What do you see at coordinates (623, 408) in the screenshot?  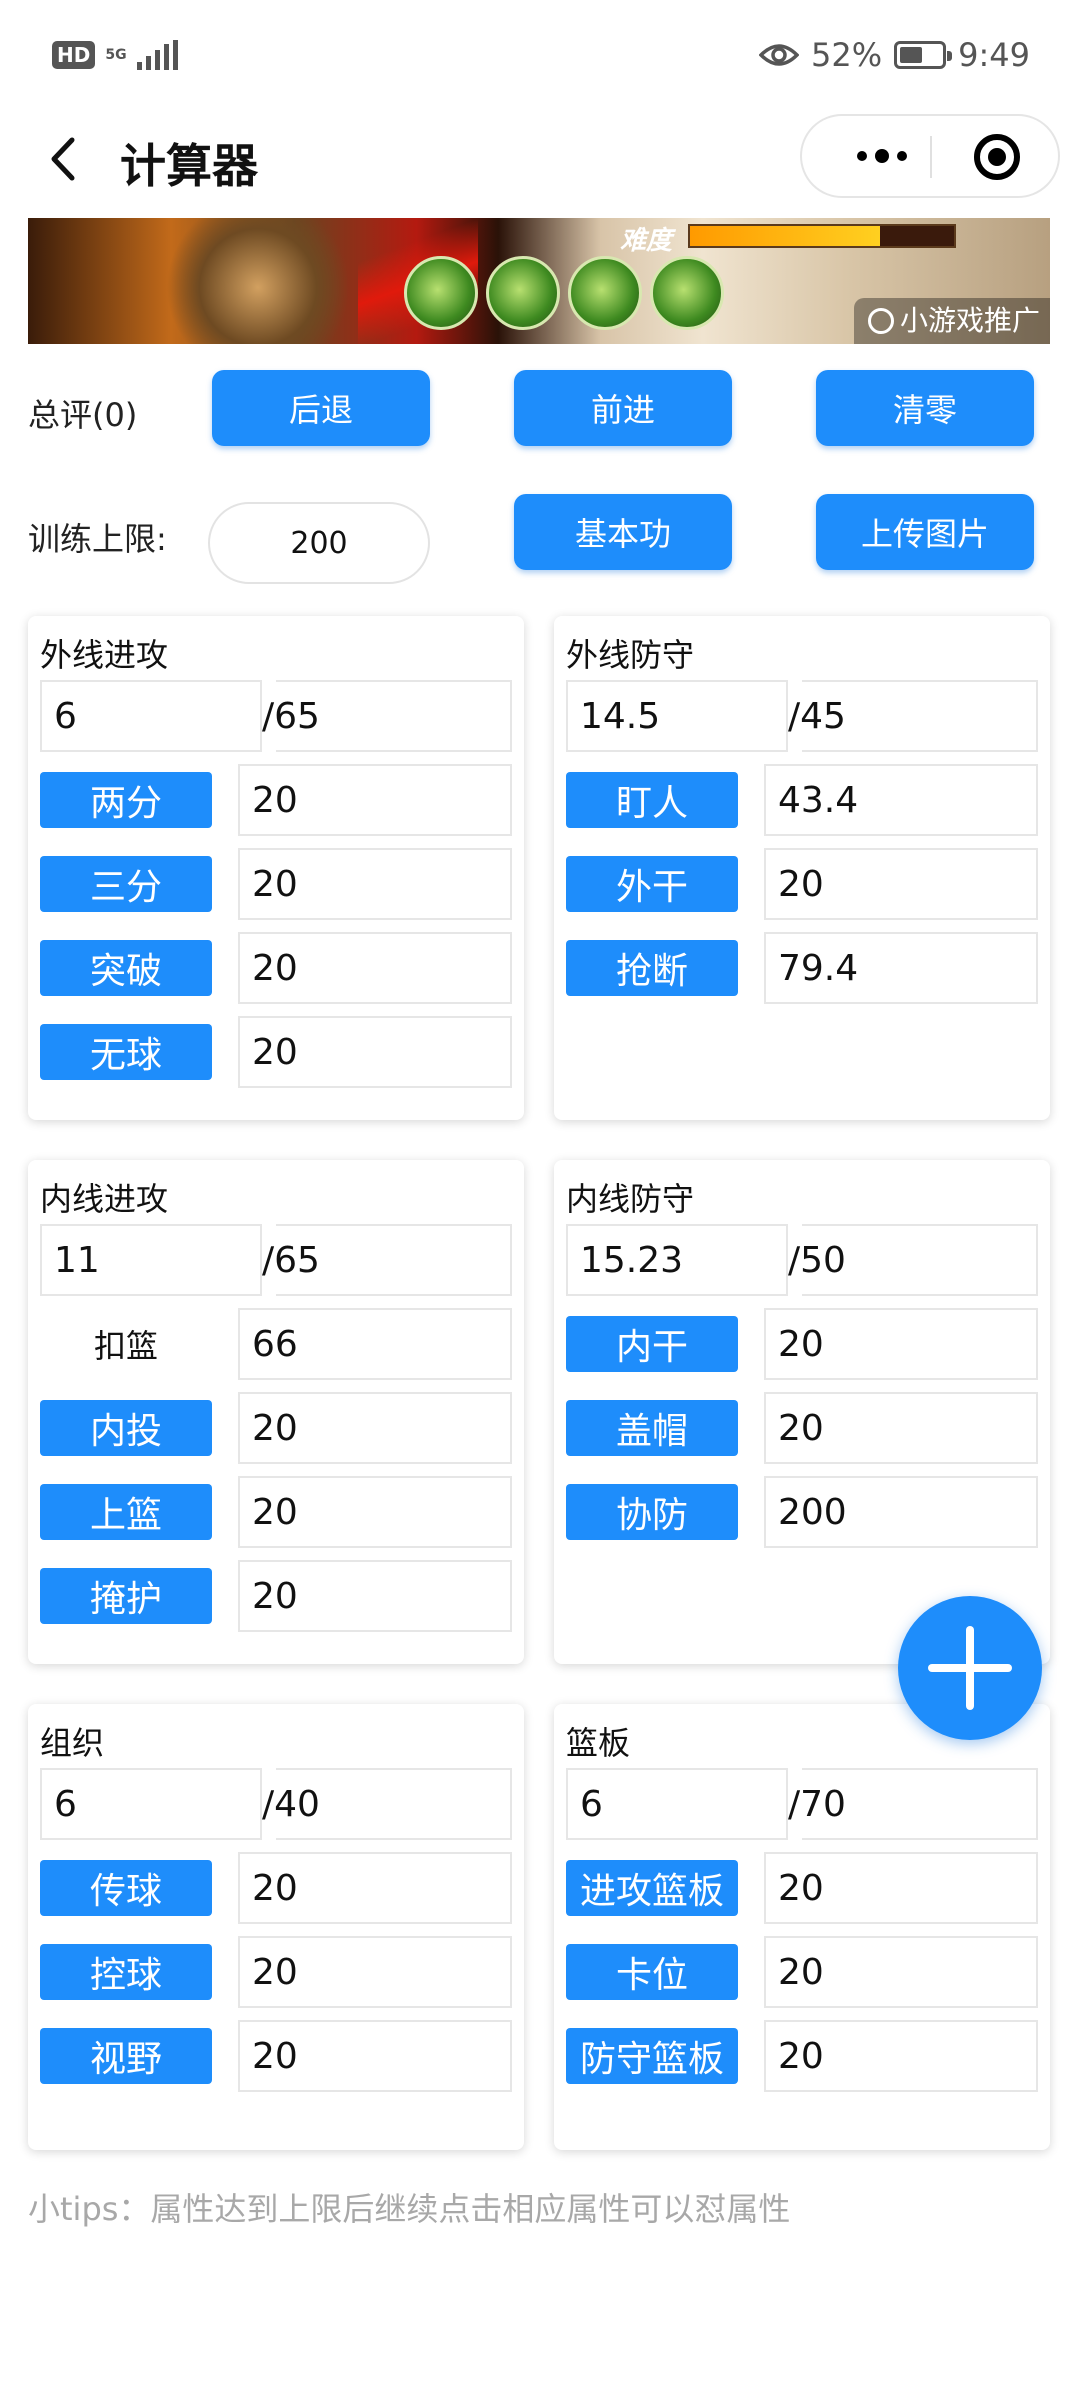 I see `forward-button: 前进` at bounding box center [623, 408].